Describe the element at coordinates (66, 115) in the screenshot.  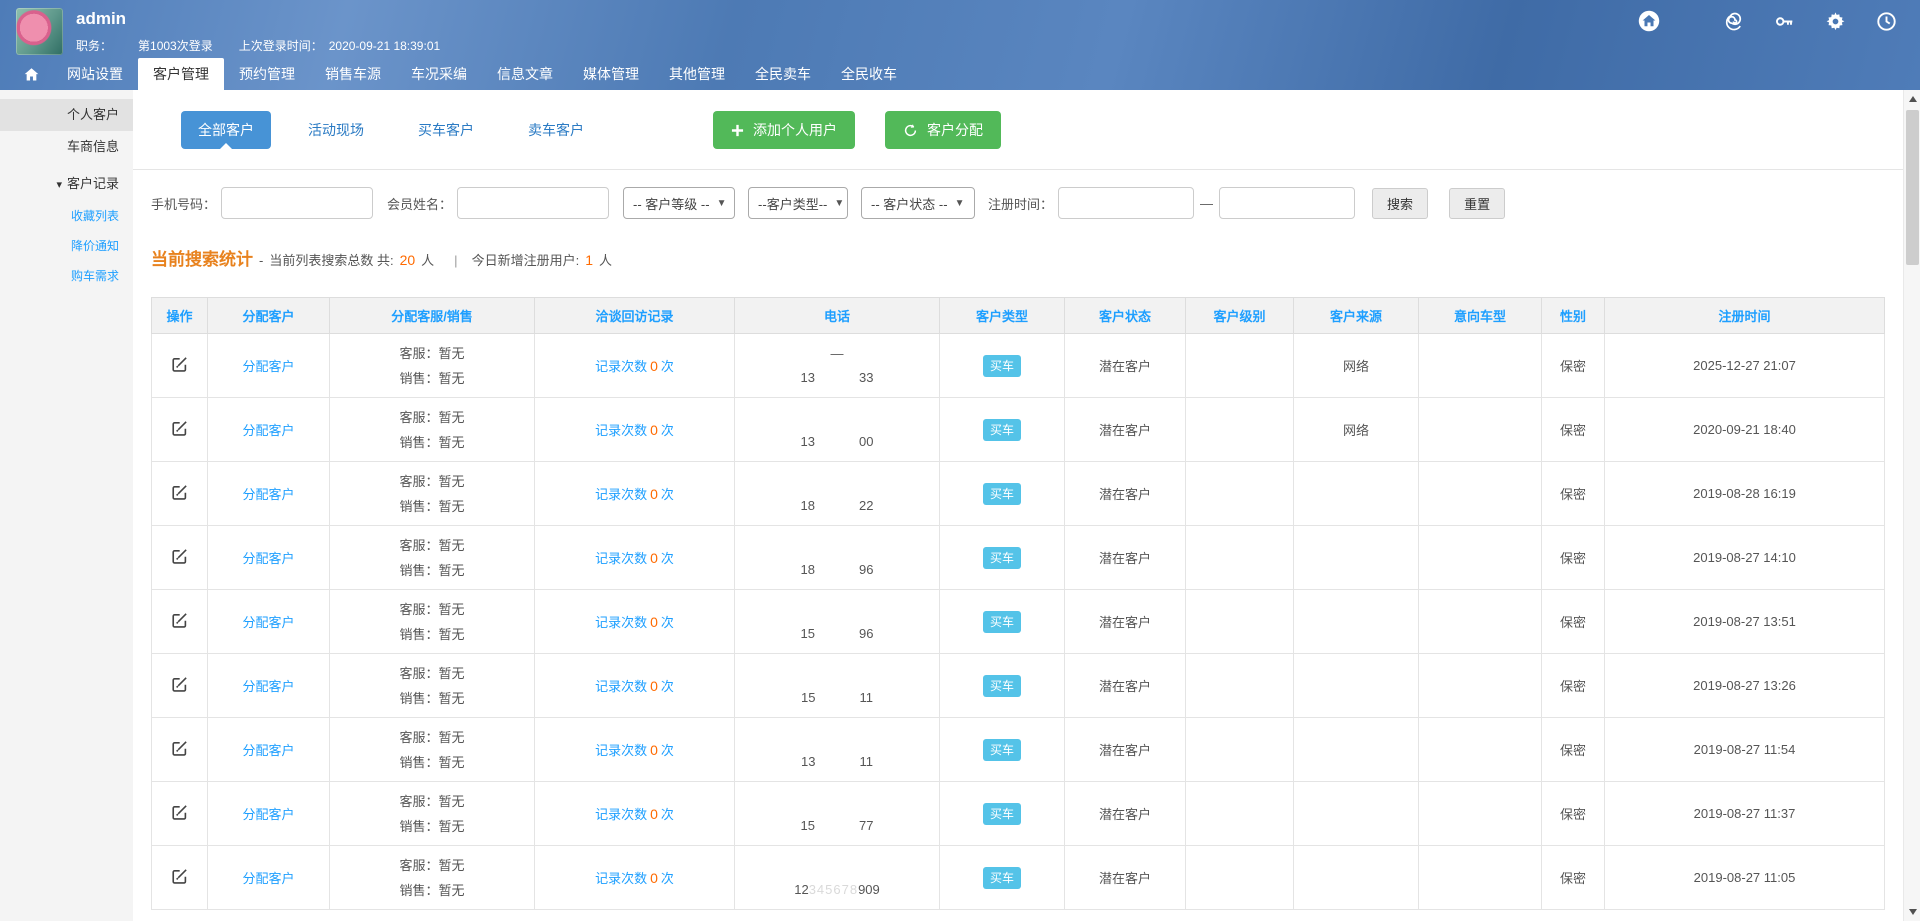
I see `sidebar-item-0: 个人客户` at that location.